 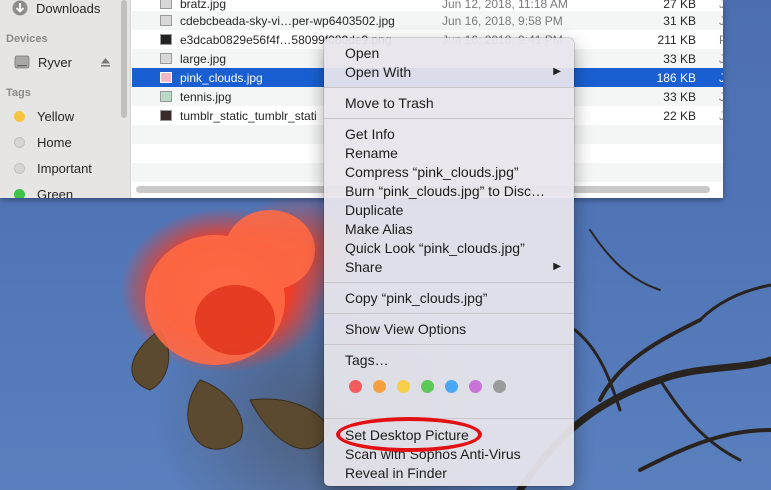 What do you see at coordinates (203, 5) in the screenshot?
I see `file-name: bratz.jpg` at bounding box center [203, 5].